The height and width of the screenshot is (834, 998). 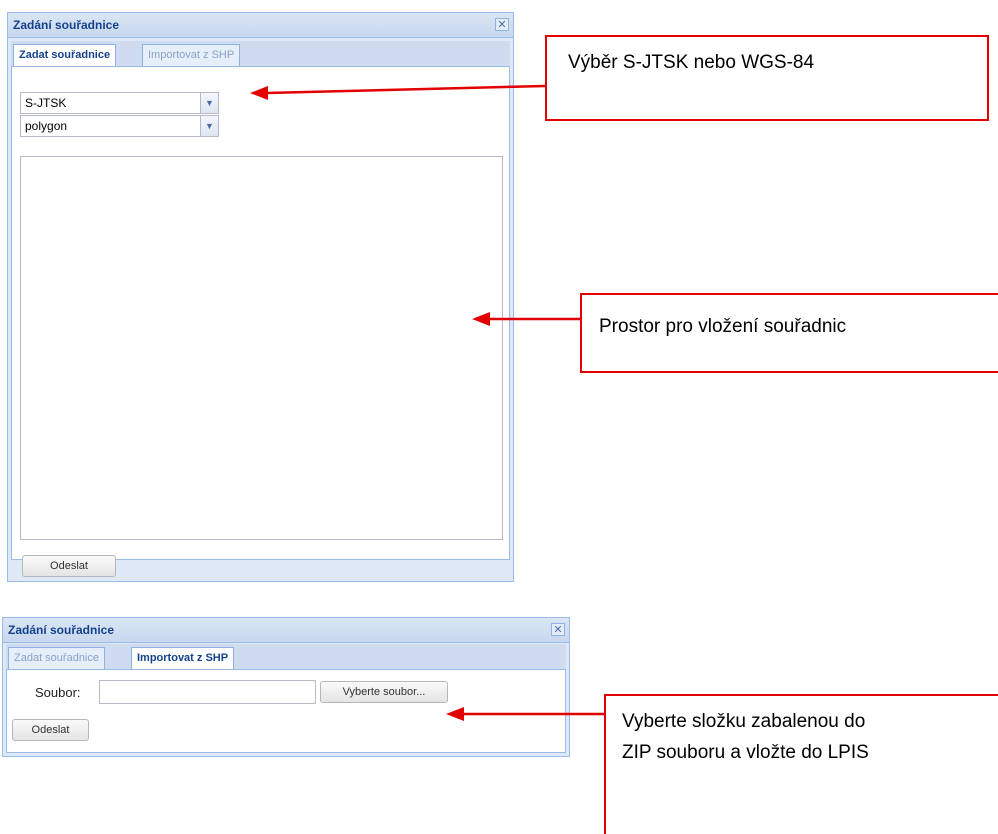 I want to click on coordinate-system-select: S-JTSK ▼, so click(x=119, y=103).